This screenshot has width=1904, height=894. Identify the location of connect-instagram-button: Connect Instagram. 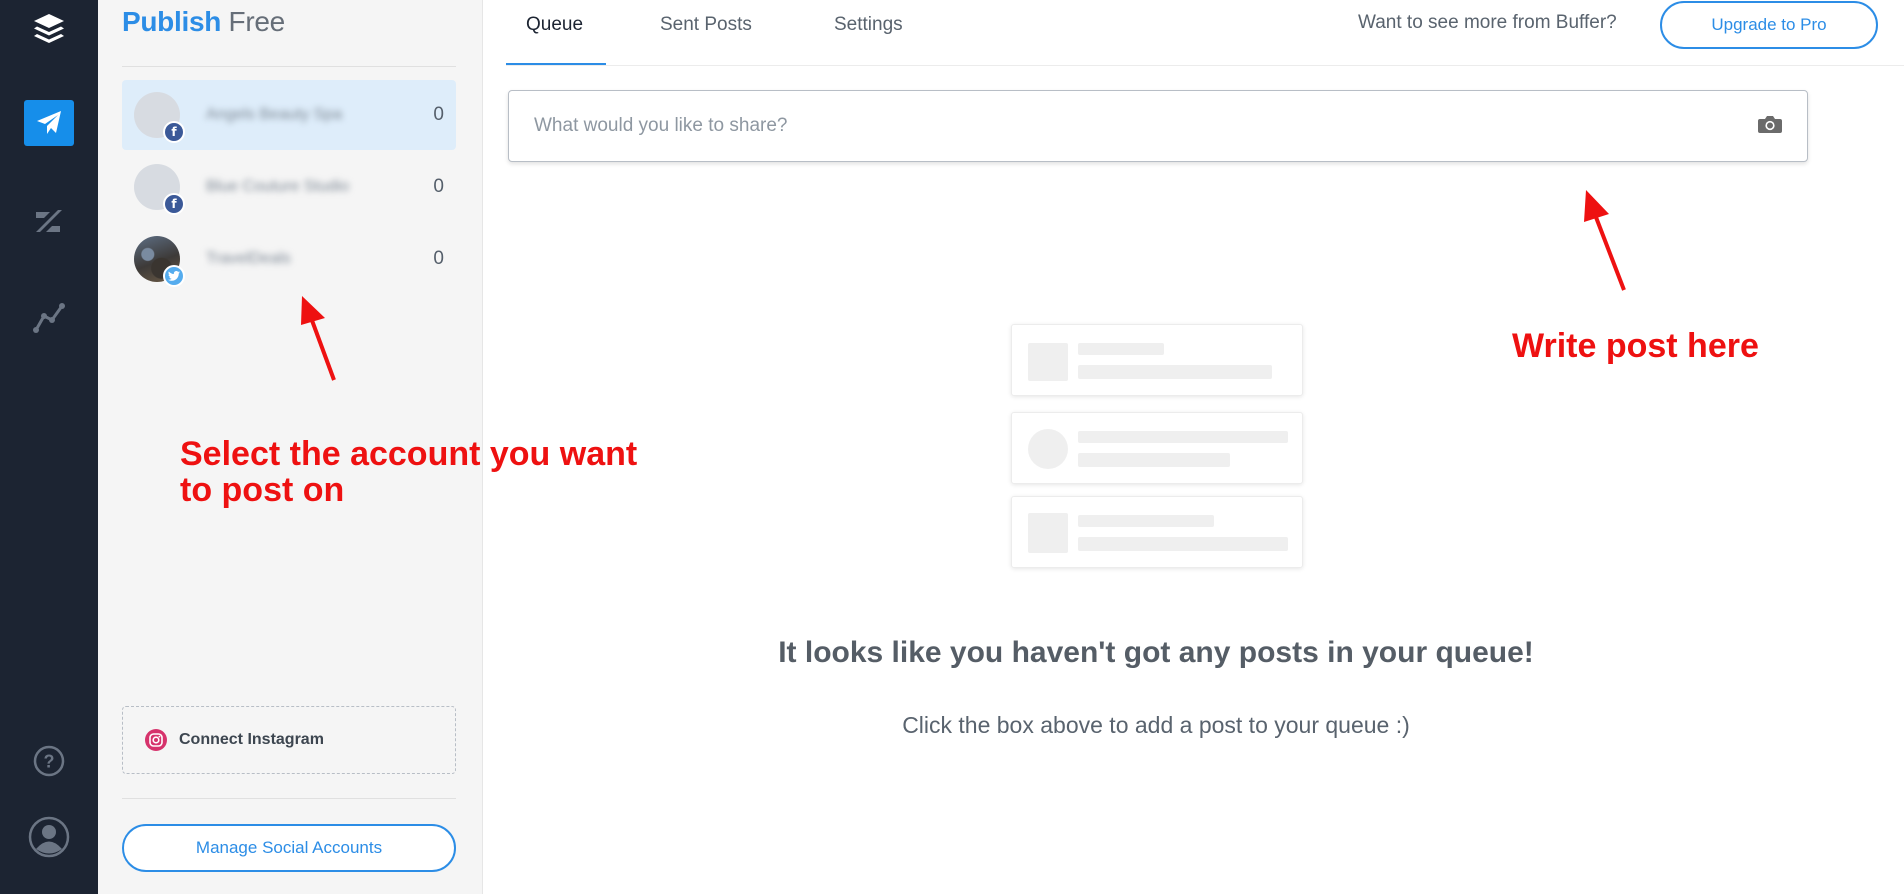
(289, 740).